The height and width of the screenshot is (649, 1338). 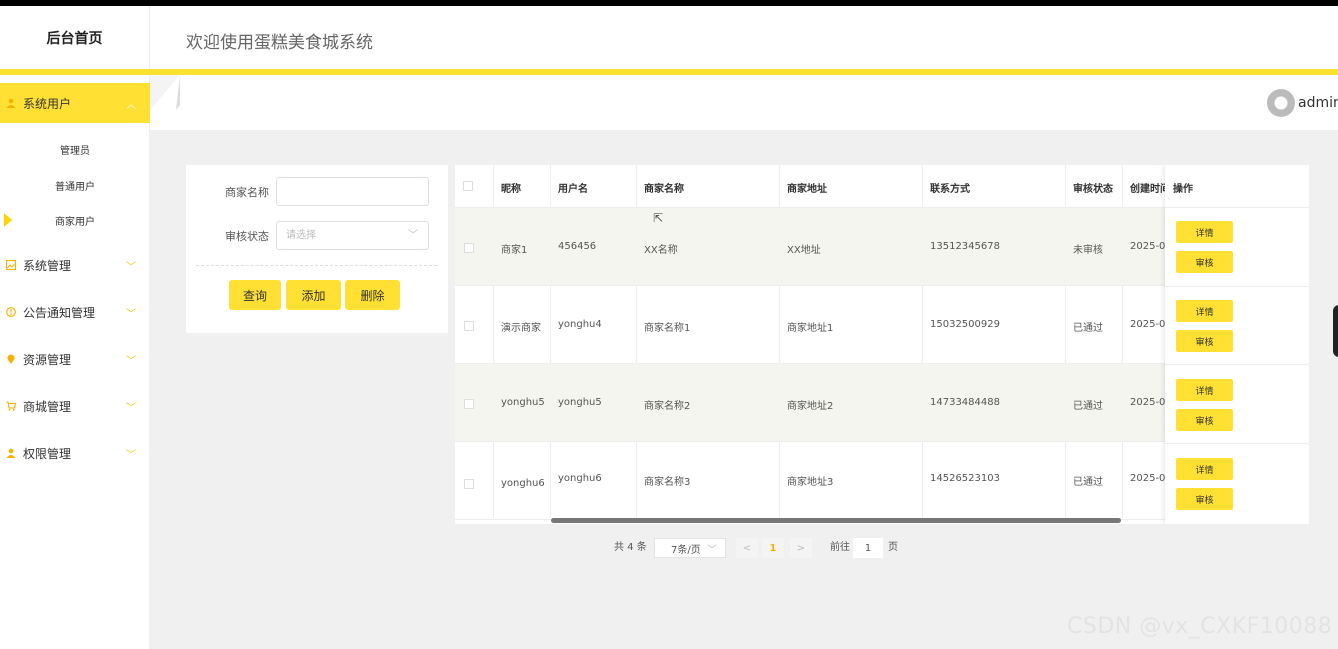 What do you see at coordinates (1281, 103) in the screenshot?
I see `avatar` at bounding box center [1281, 103].